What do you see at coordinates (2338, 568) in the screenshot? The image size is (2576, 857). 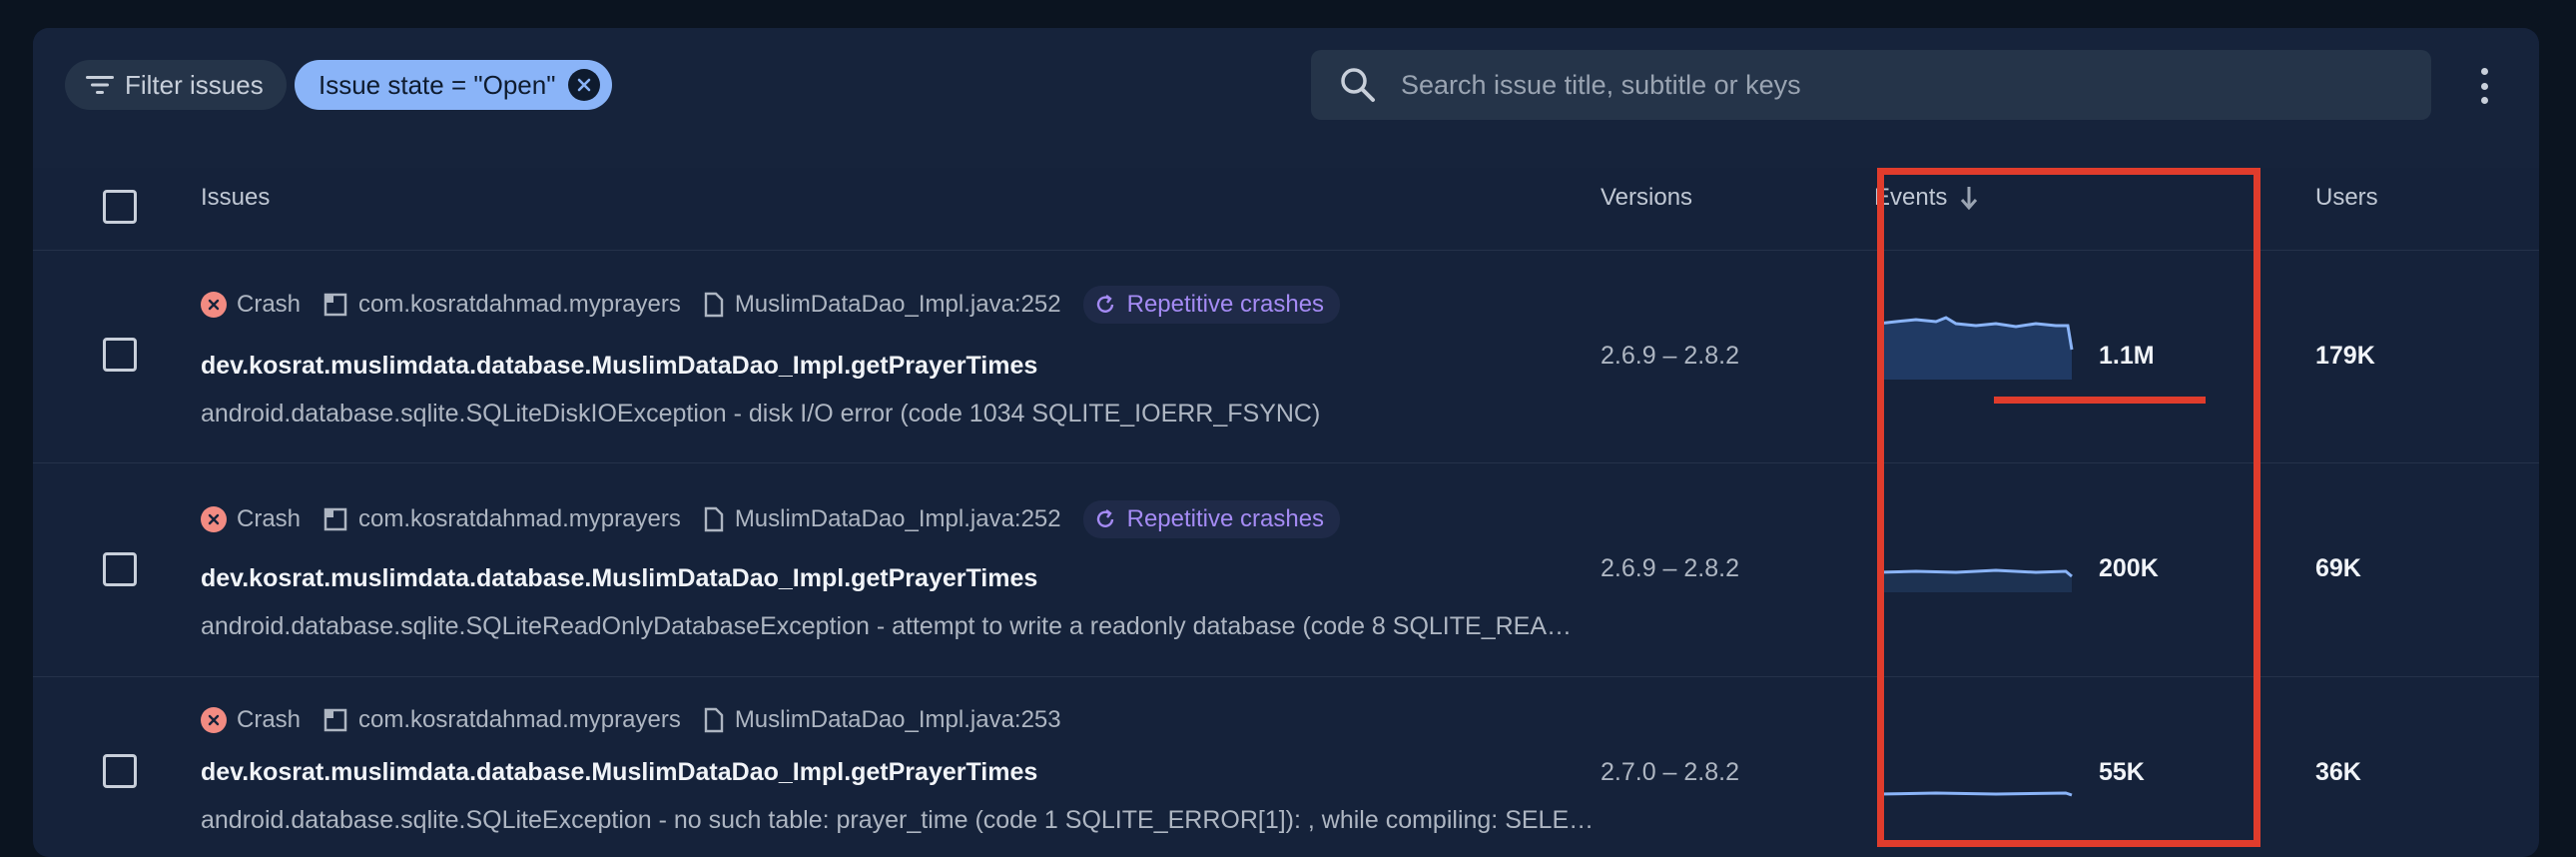 I see `users-count: 69K` at bounding box center [2338, 568].